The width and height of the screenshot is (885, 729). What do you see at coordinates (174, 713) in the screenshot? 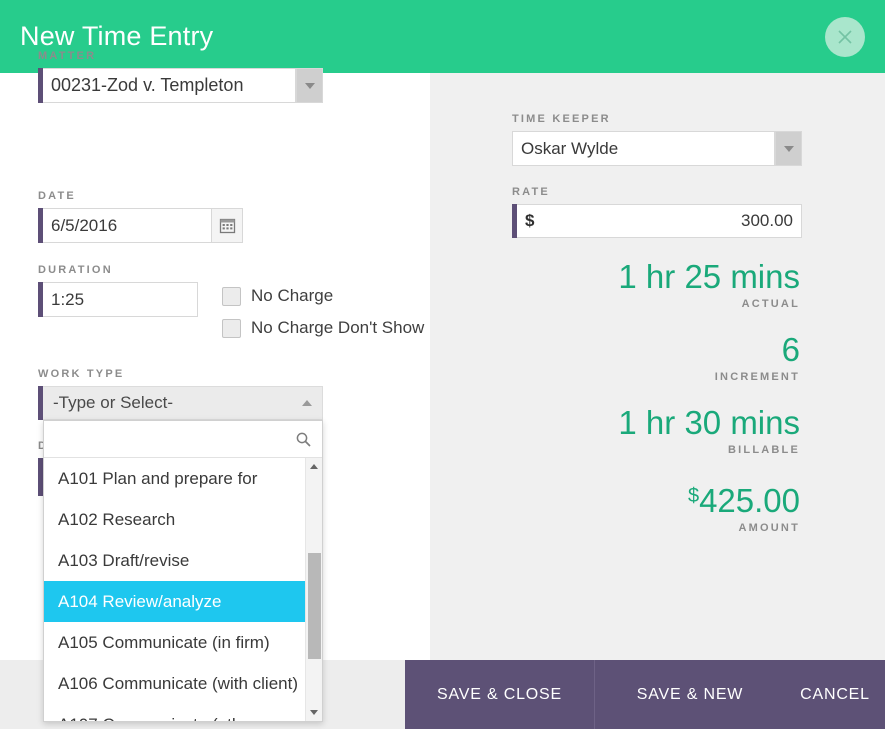
I see `work-type-option: A107 Communicate (other` at bounding box center [174, 713].